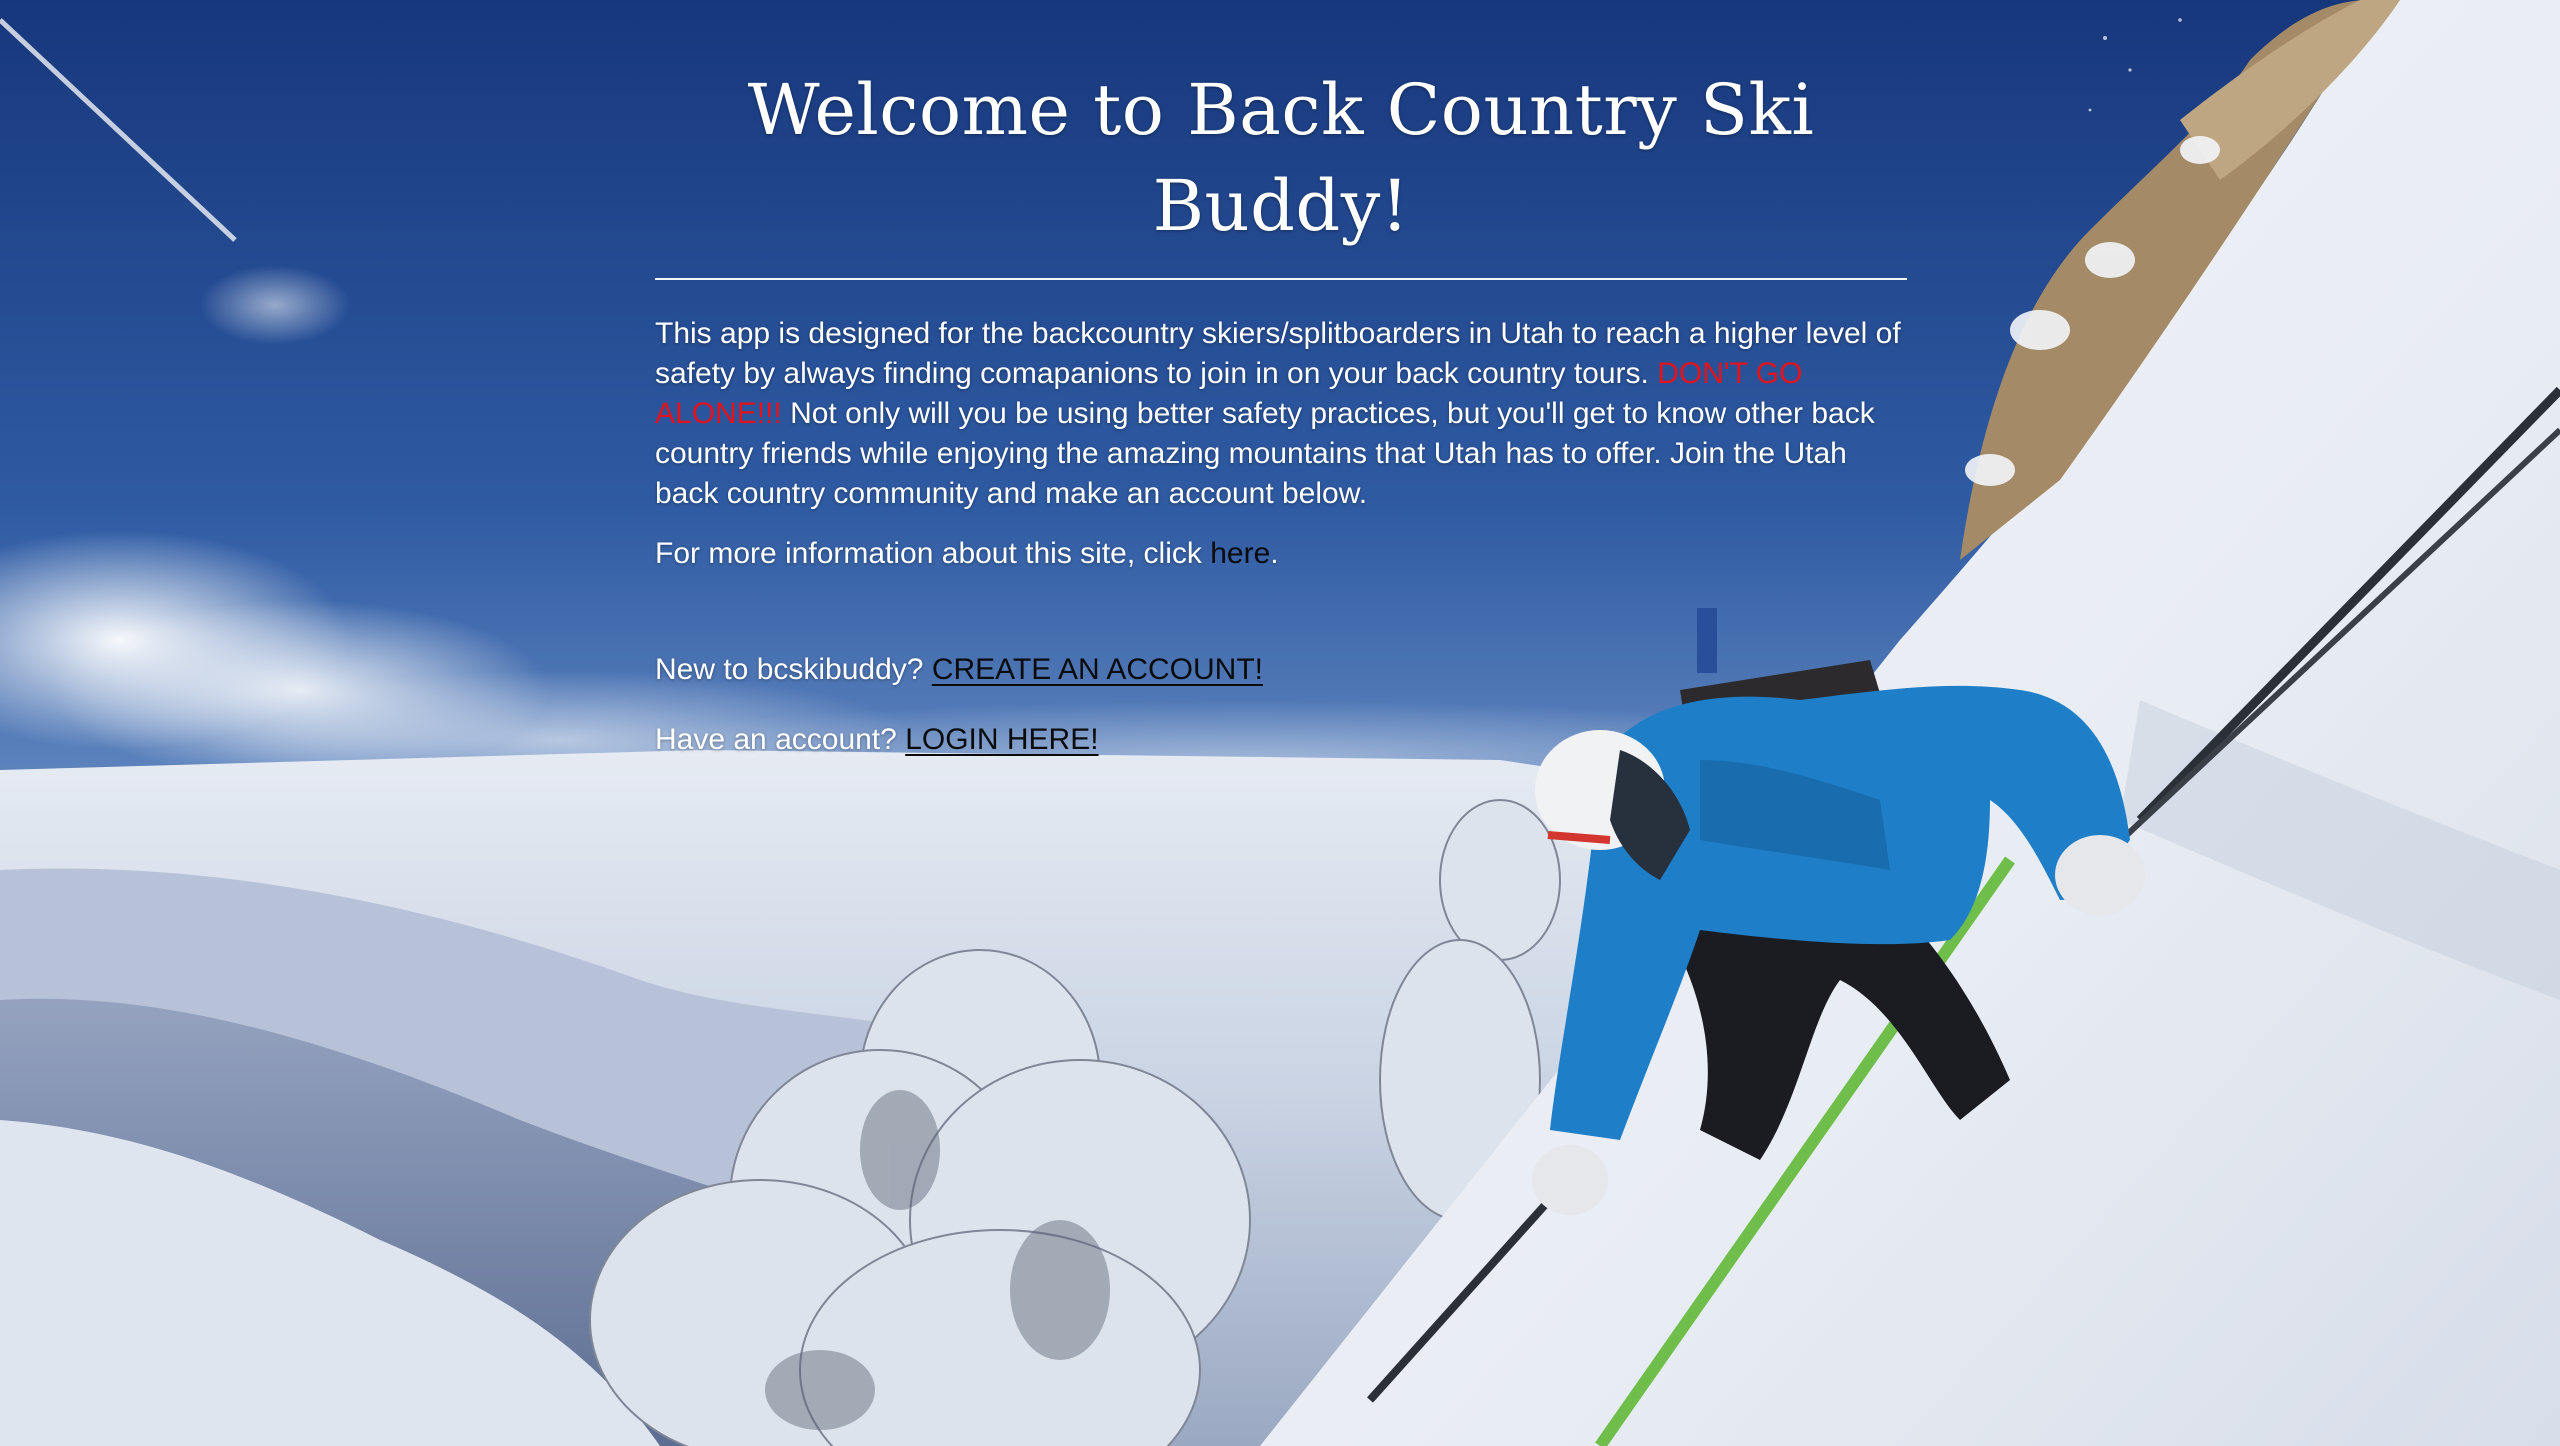 This screenshot has width=2560, height=1446. What do you see at coordinates (1240, 553) in the screenshot?
I see `more-info-link: here` at bounding box center [1240, 553].